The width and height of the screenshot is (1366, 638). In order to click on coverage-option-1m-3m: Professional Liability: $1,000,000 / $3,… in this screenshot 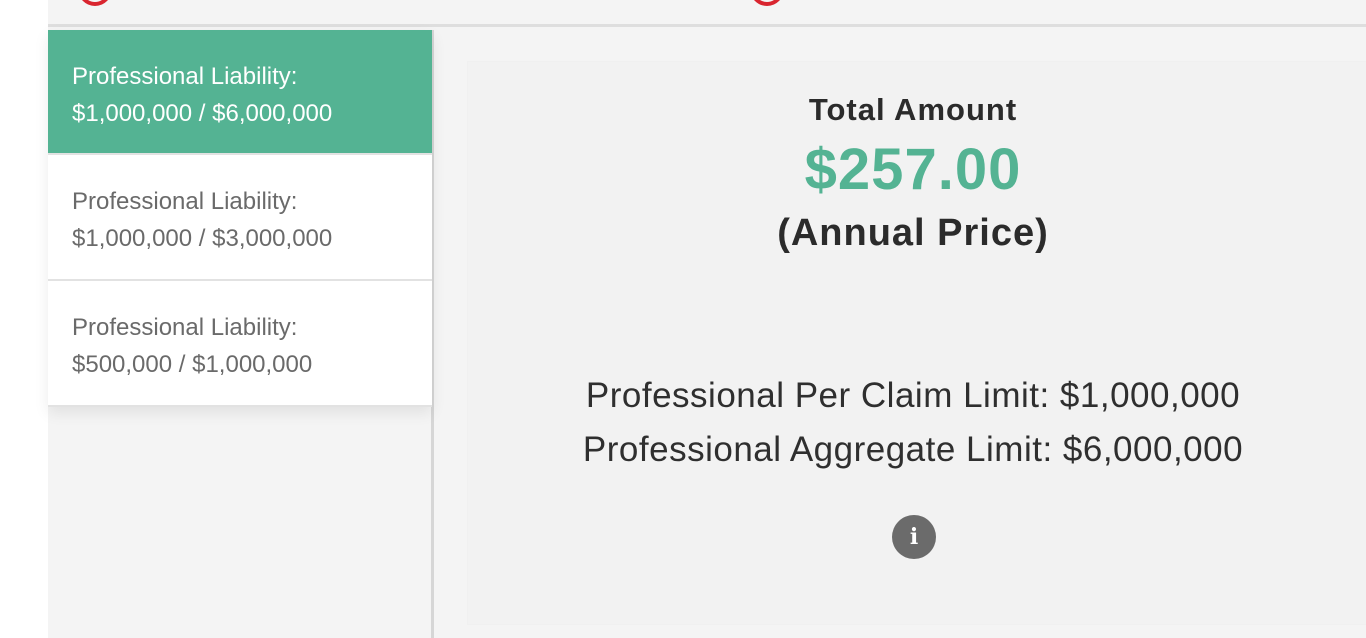, I will do `click(240, 218)`.